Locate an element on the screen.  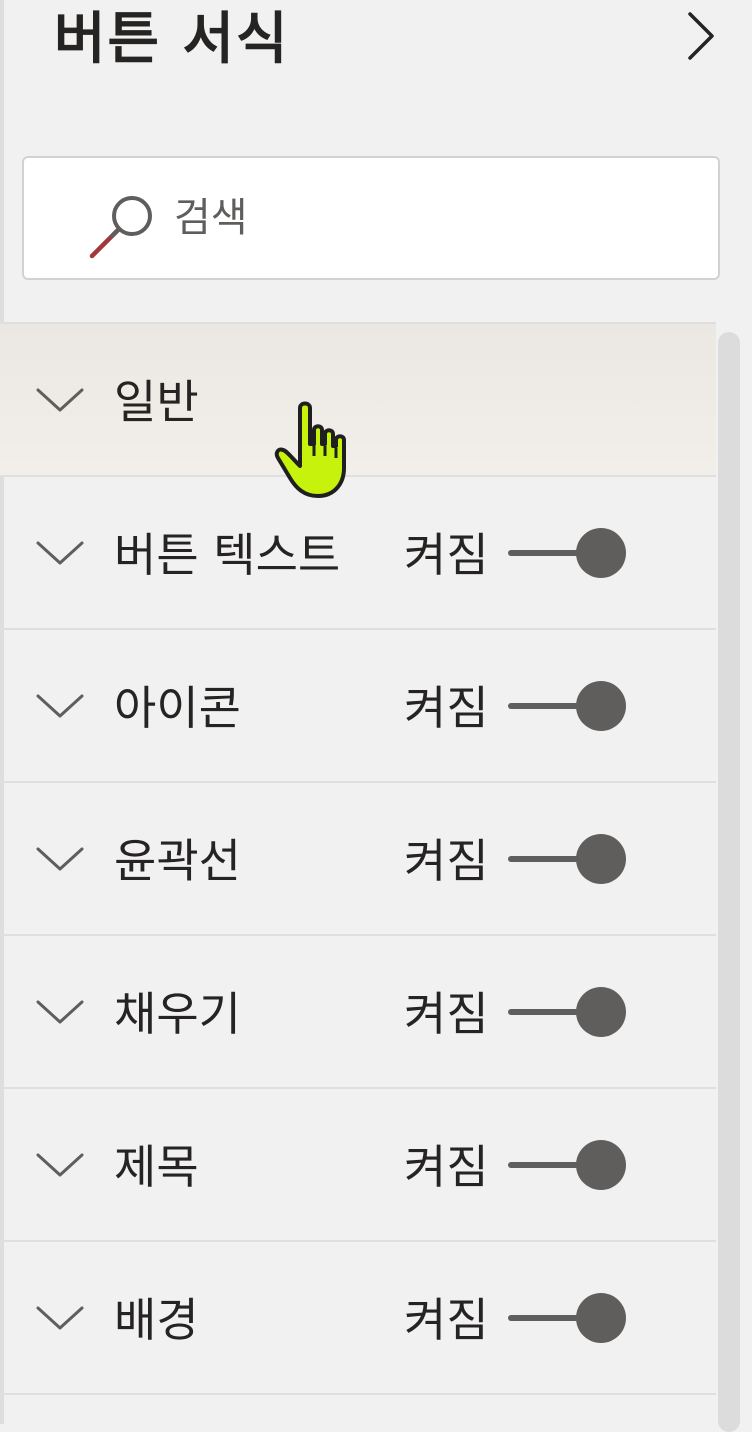
section-label: 윤곽선 is located at coordinates (177, 861).